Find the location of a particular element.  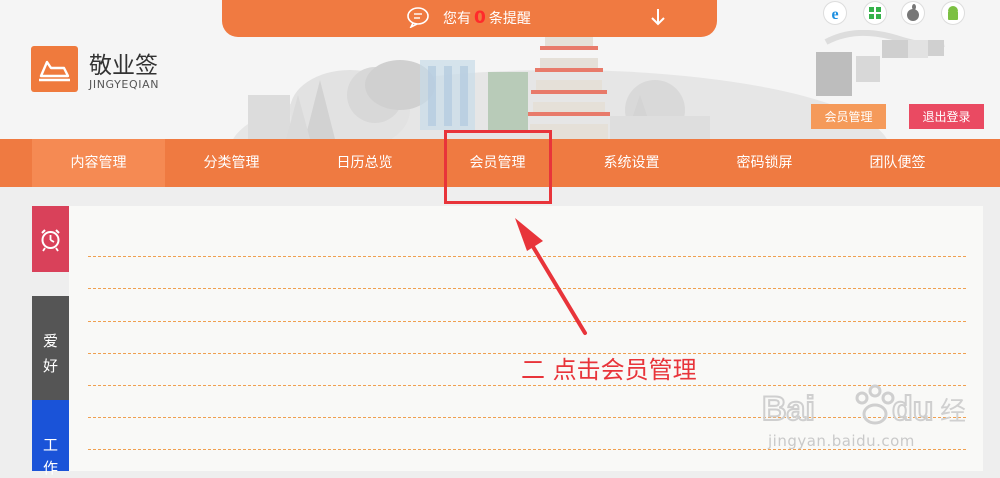

nav-item-category: 分类管理 is located at coordinates (231, 163).